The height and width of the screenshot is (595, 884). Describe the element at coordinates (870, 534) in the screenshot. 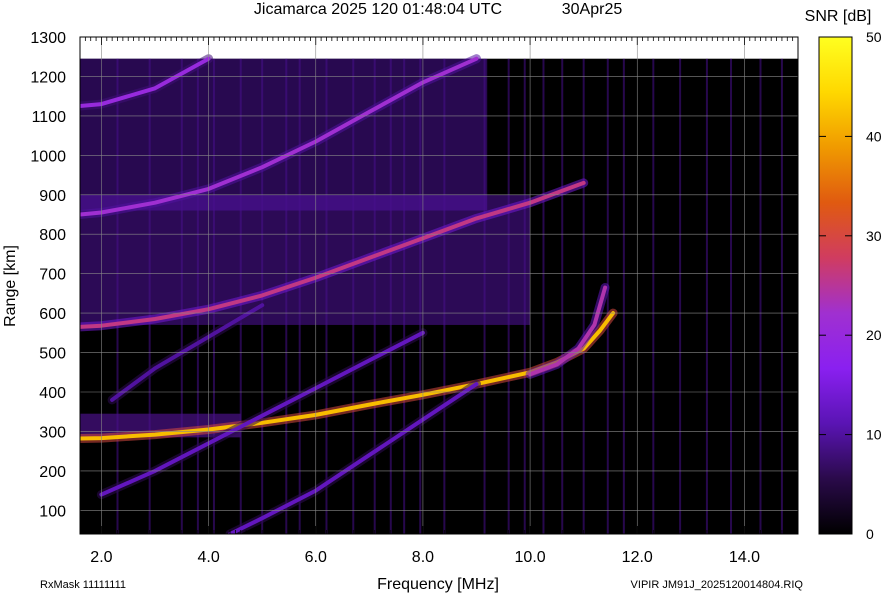

I see `colorbar-tick-label: 0` at that location.